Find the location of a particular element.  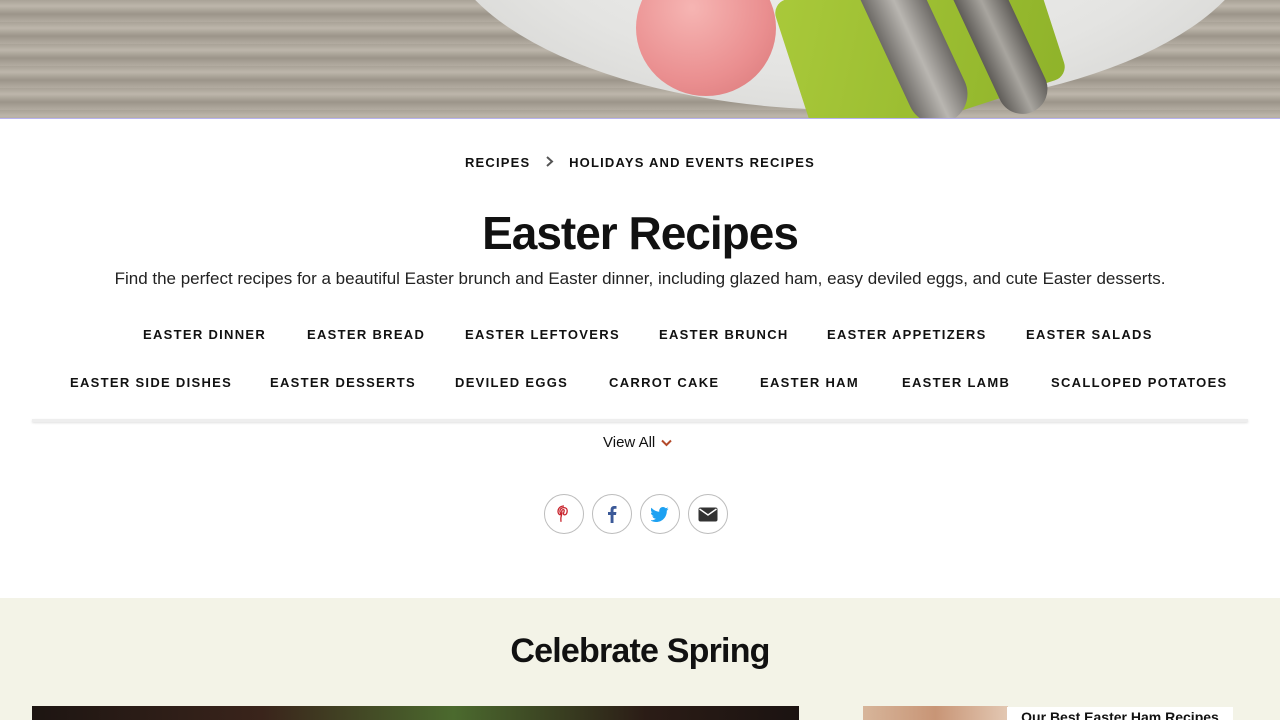

page-title: Easter Recipes is located at coordinates (640, 233).